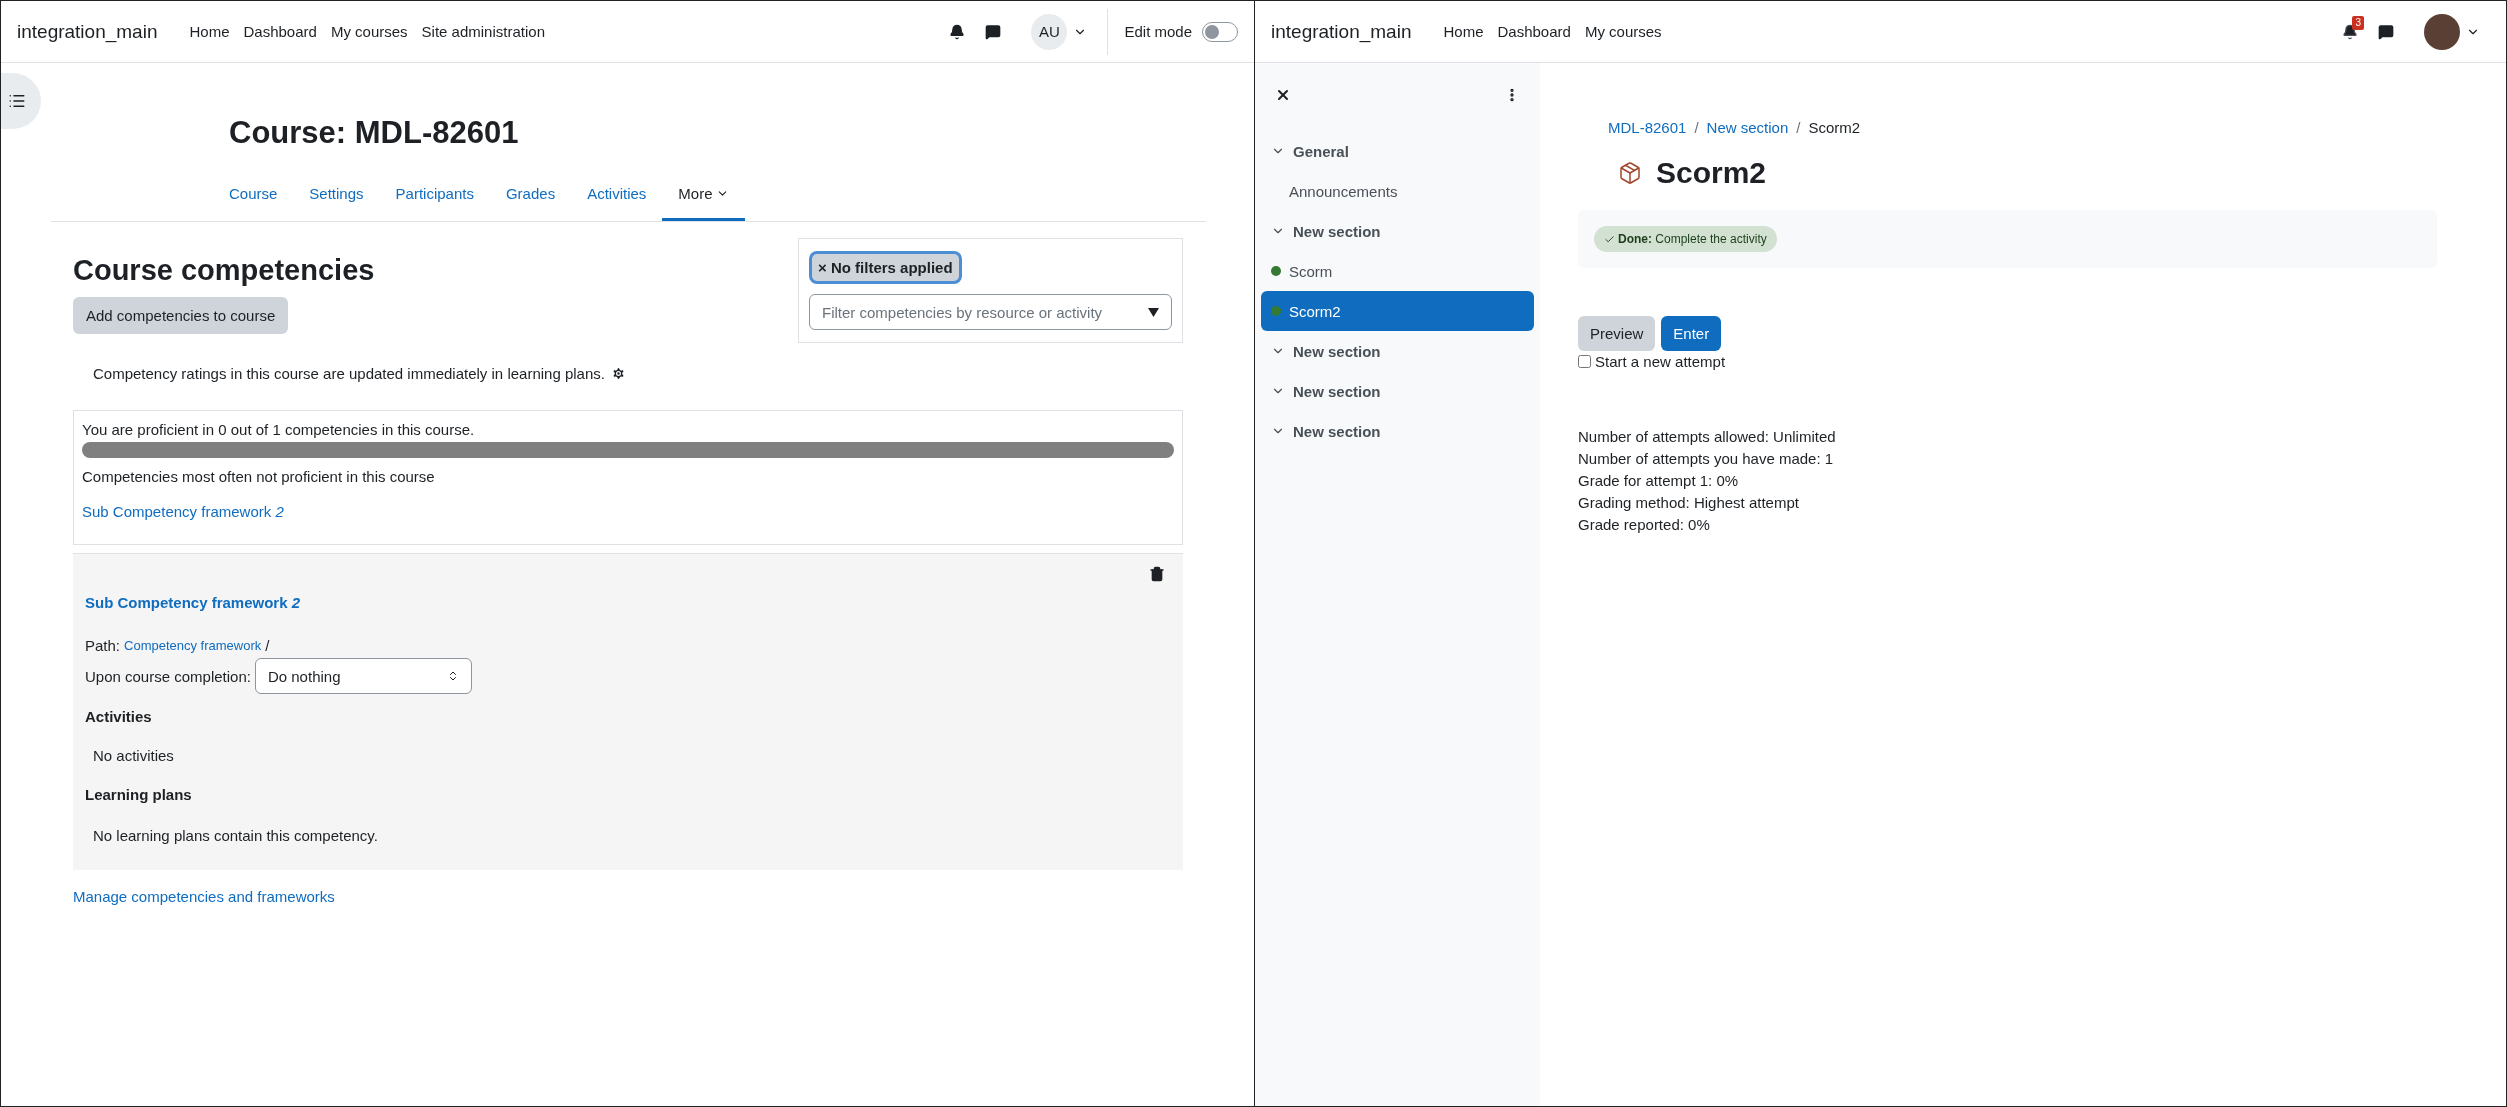 Image resolution: width=2507 pixels, height=1107 pixels. What do you see at coordinates (1397, 271) in the screenshot?
I see `activity-item: Scorm` at bounding box center [1397, 271].